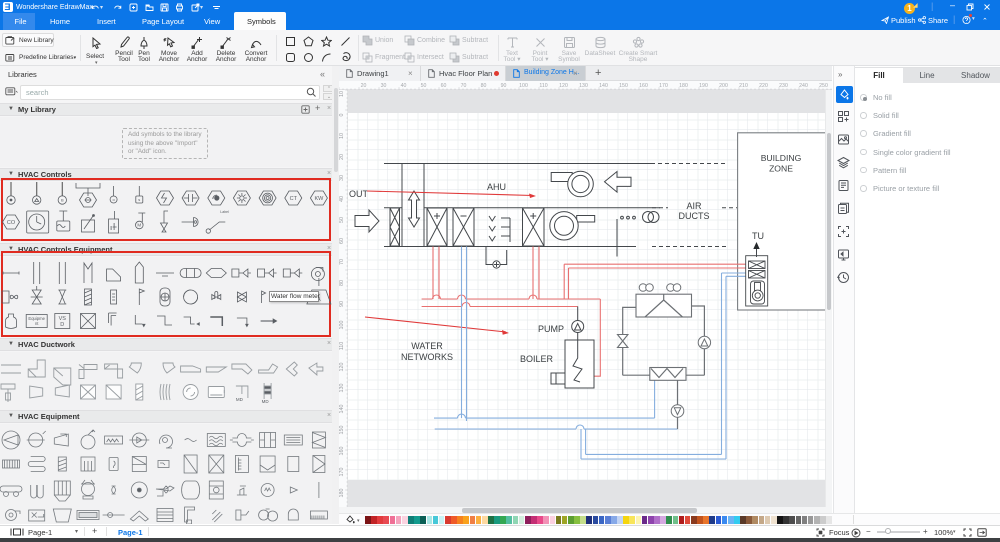 The width and height of the screenshot is (1000, 542). What do you see at coordinates (694, 206) in the screenshot?
I see `svg-text: AIR` at bounding box center [694, 206].